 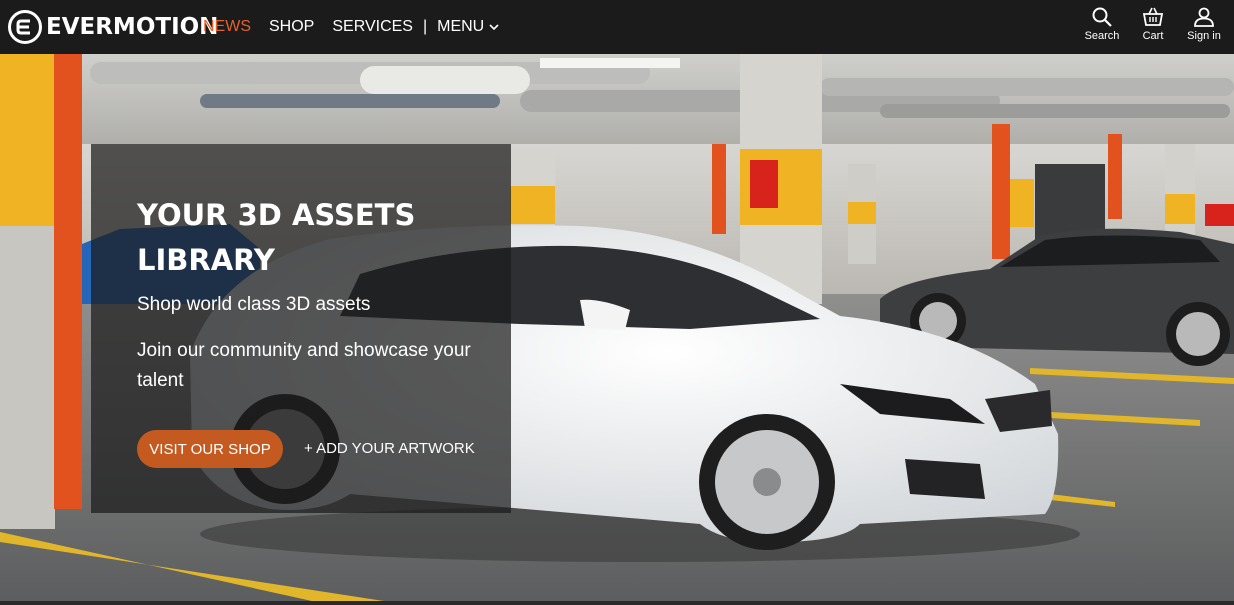 I want to click on user-icon, so click(x=1204, y=17).